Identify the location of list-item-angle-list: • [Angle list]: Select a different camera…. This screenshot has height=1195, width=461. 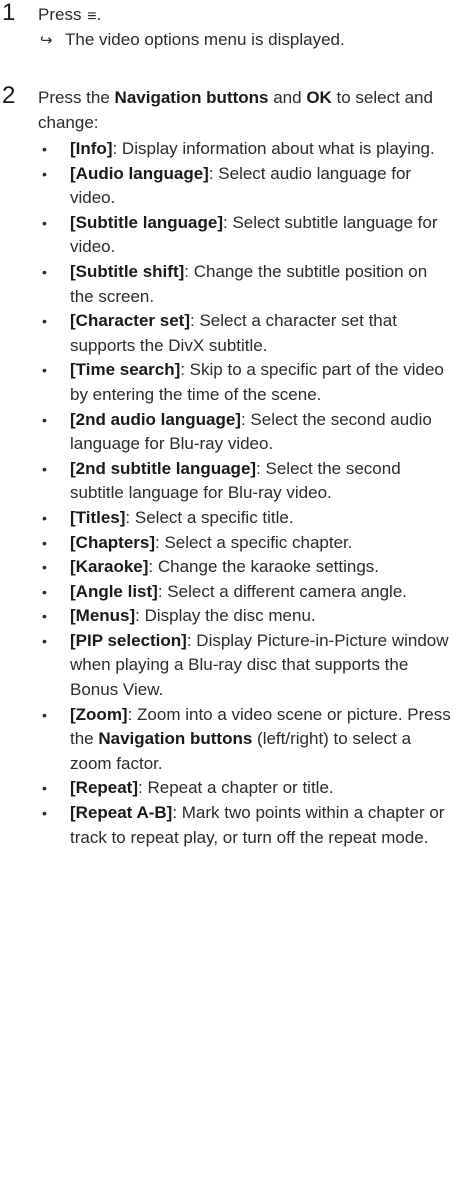
(246, 592).